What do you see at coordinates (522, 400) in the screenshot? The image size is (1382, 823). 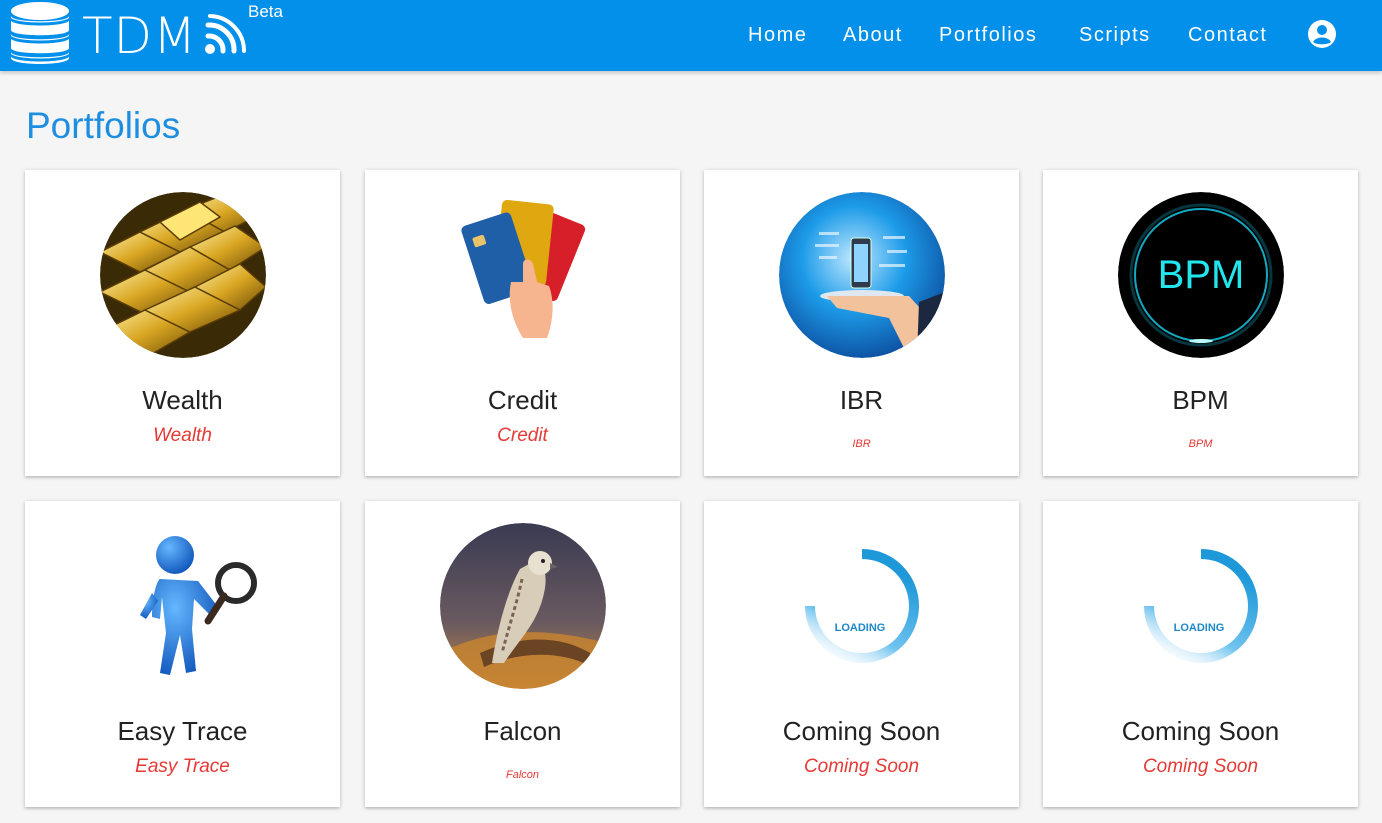 I see `card-title: Credit` at bounding box center [522, 400].